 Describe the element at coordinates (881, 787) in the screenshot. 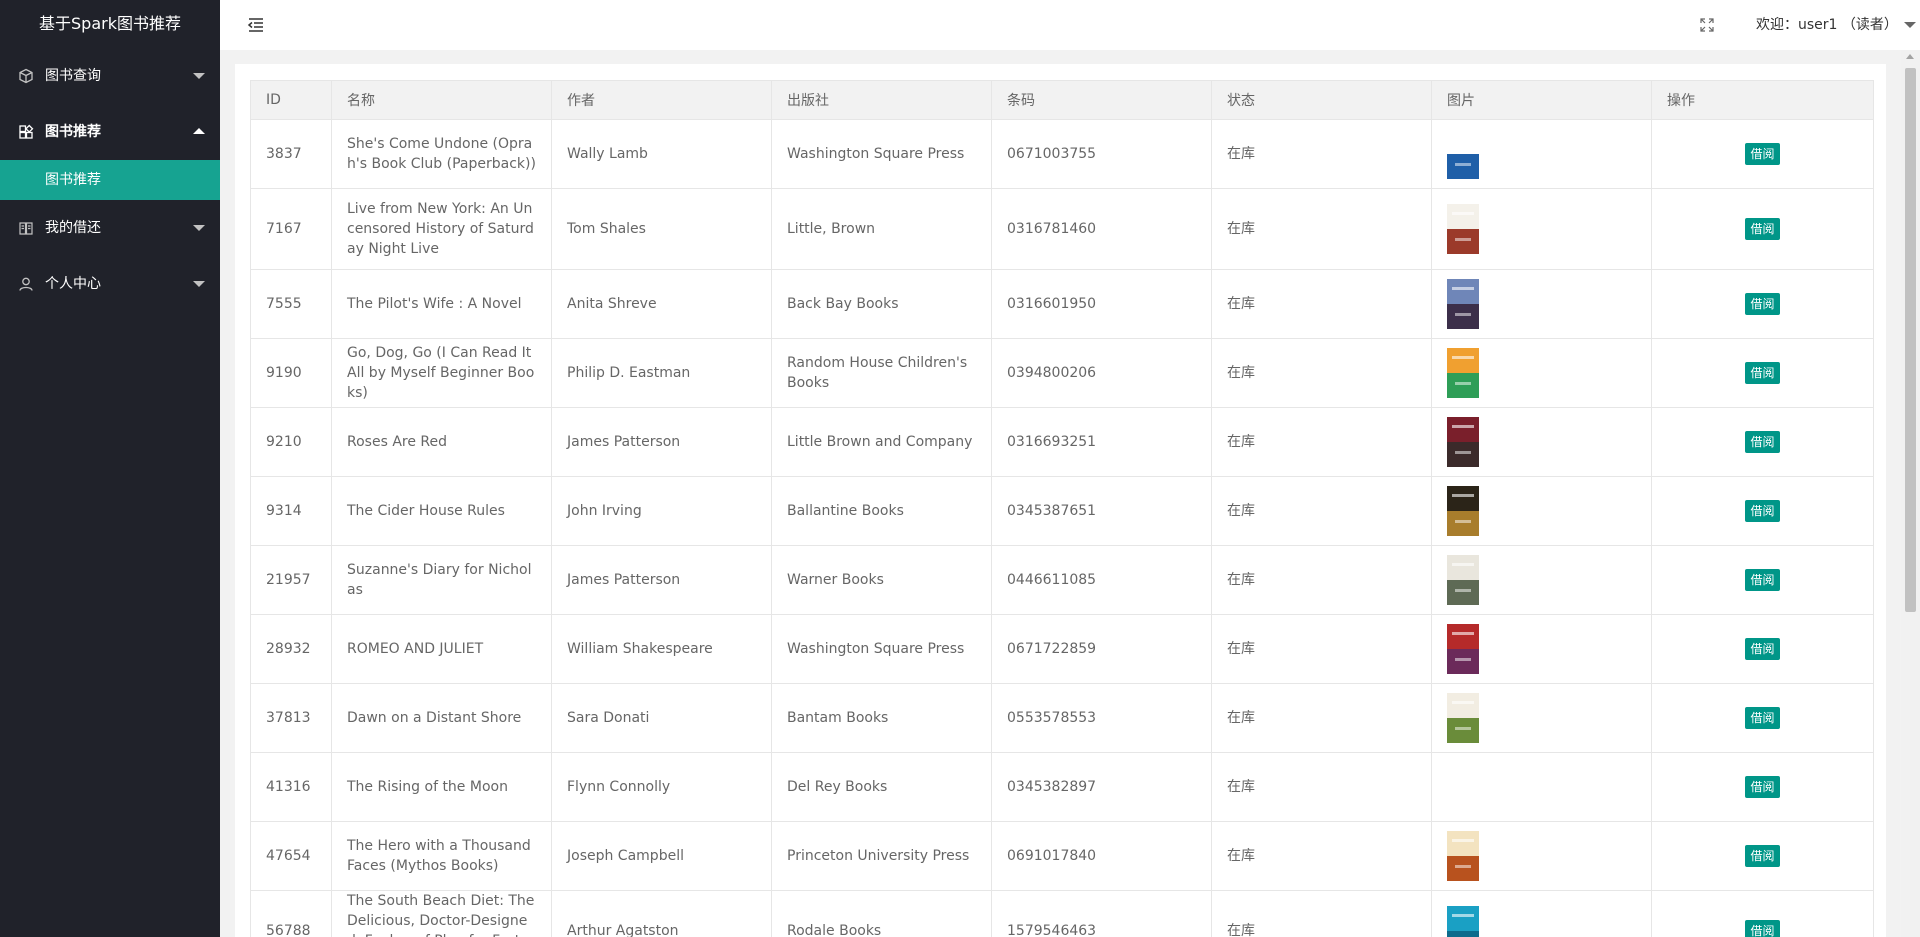

I see `cell-publisher: Del Rey Books` at that location.